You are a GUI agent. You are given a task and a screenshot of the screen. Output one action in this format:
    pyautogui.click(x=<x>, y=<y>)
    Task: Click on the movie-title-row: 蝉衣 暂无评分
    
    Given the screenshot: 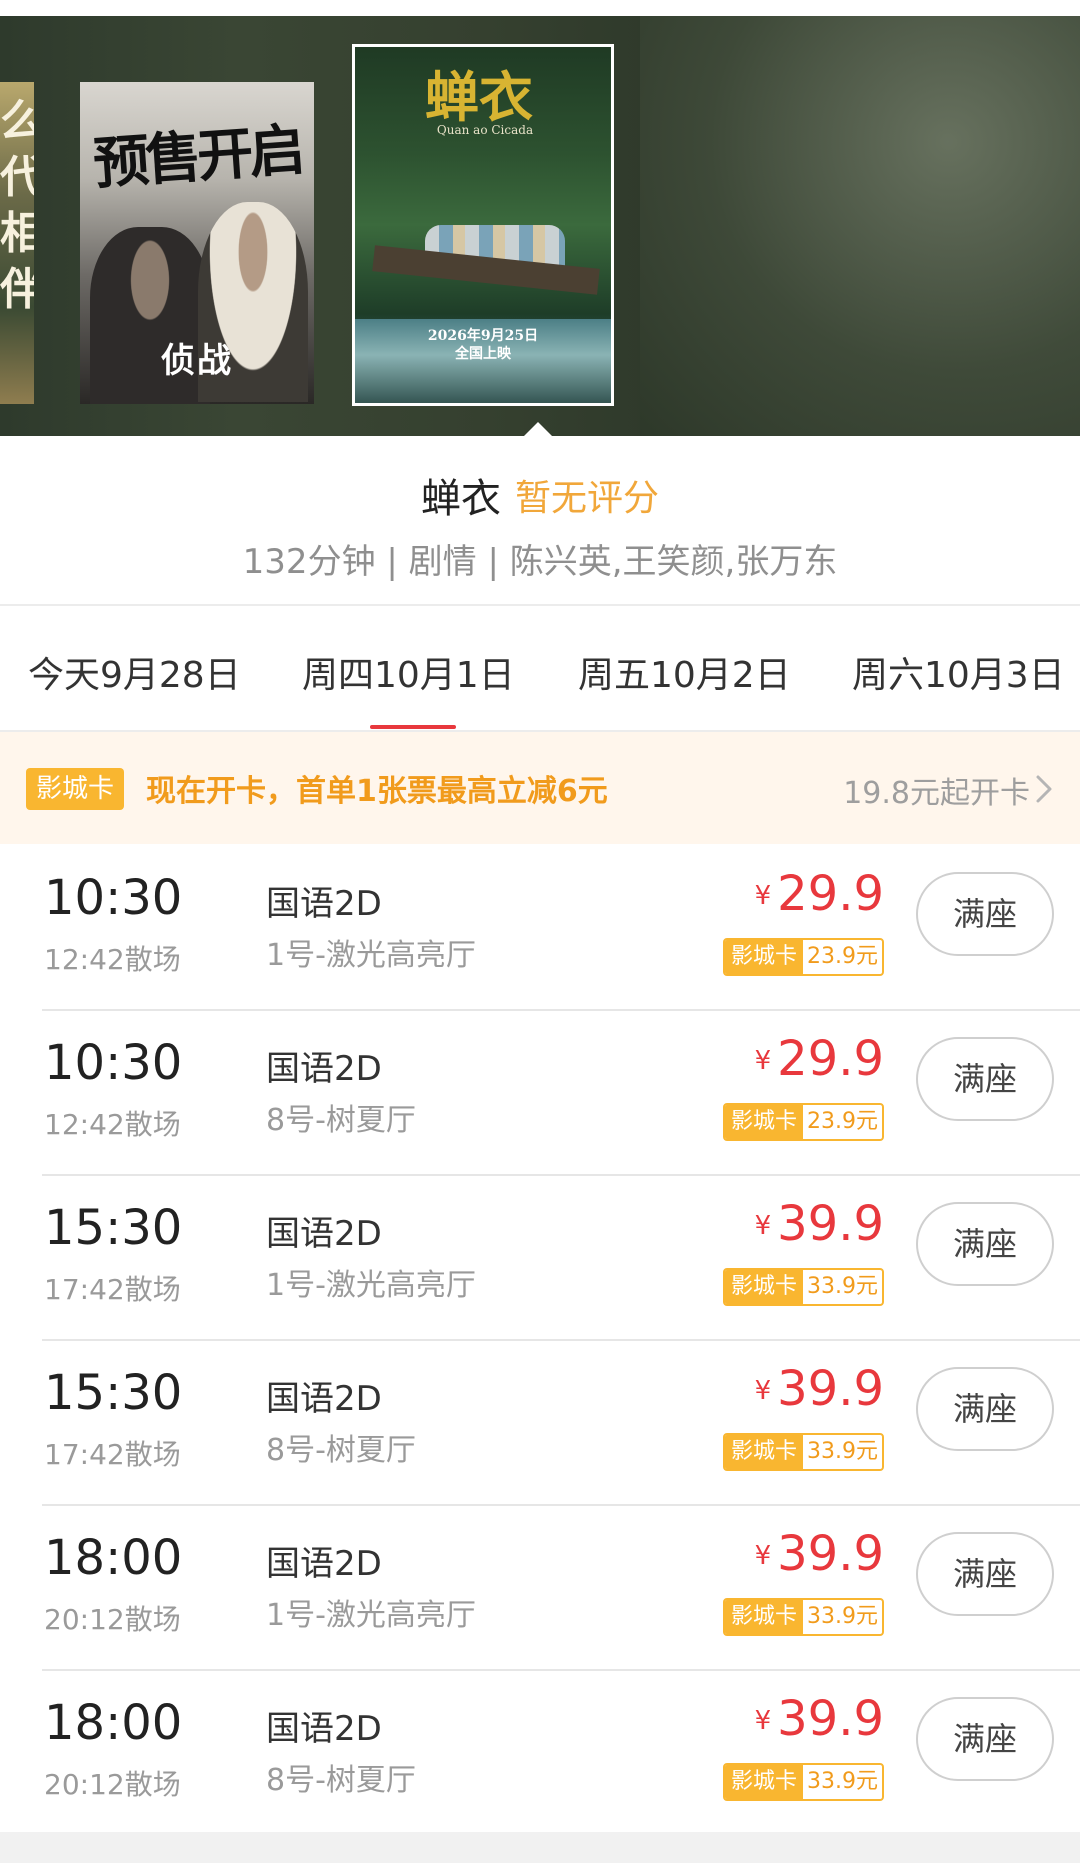 What is the action you would take?
    pyautogui.click(x=540, y=495)
    